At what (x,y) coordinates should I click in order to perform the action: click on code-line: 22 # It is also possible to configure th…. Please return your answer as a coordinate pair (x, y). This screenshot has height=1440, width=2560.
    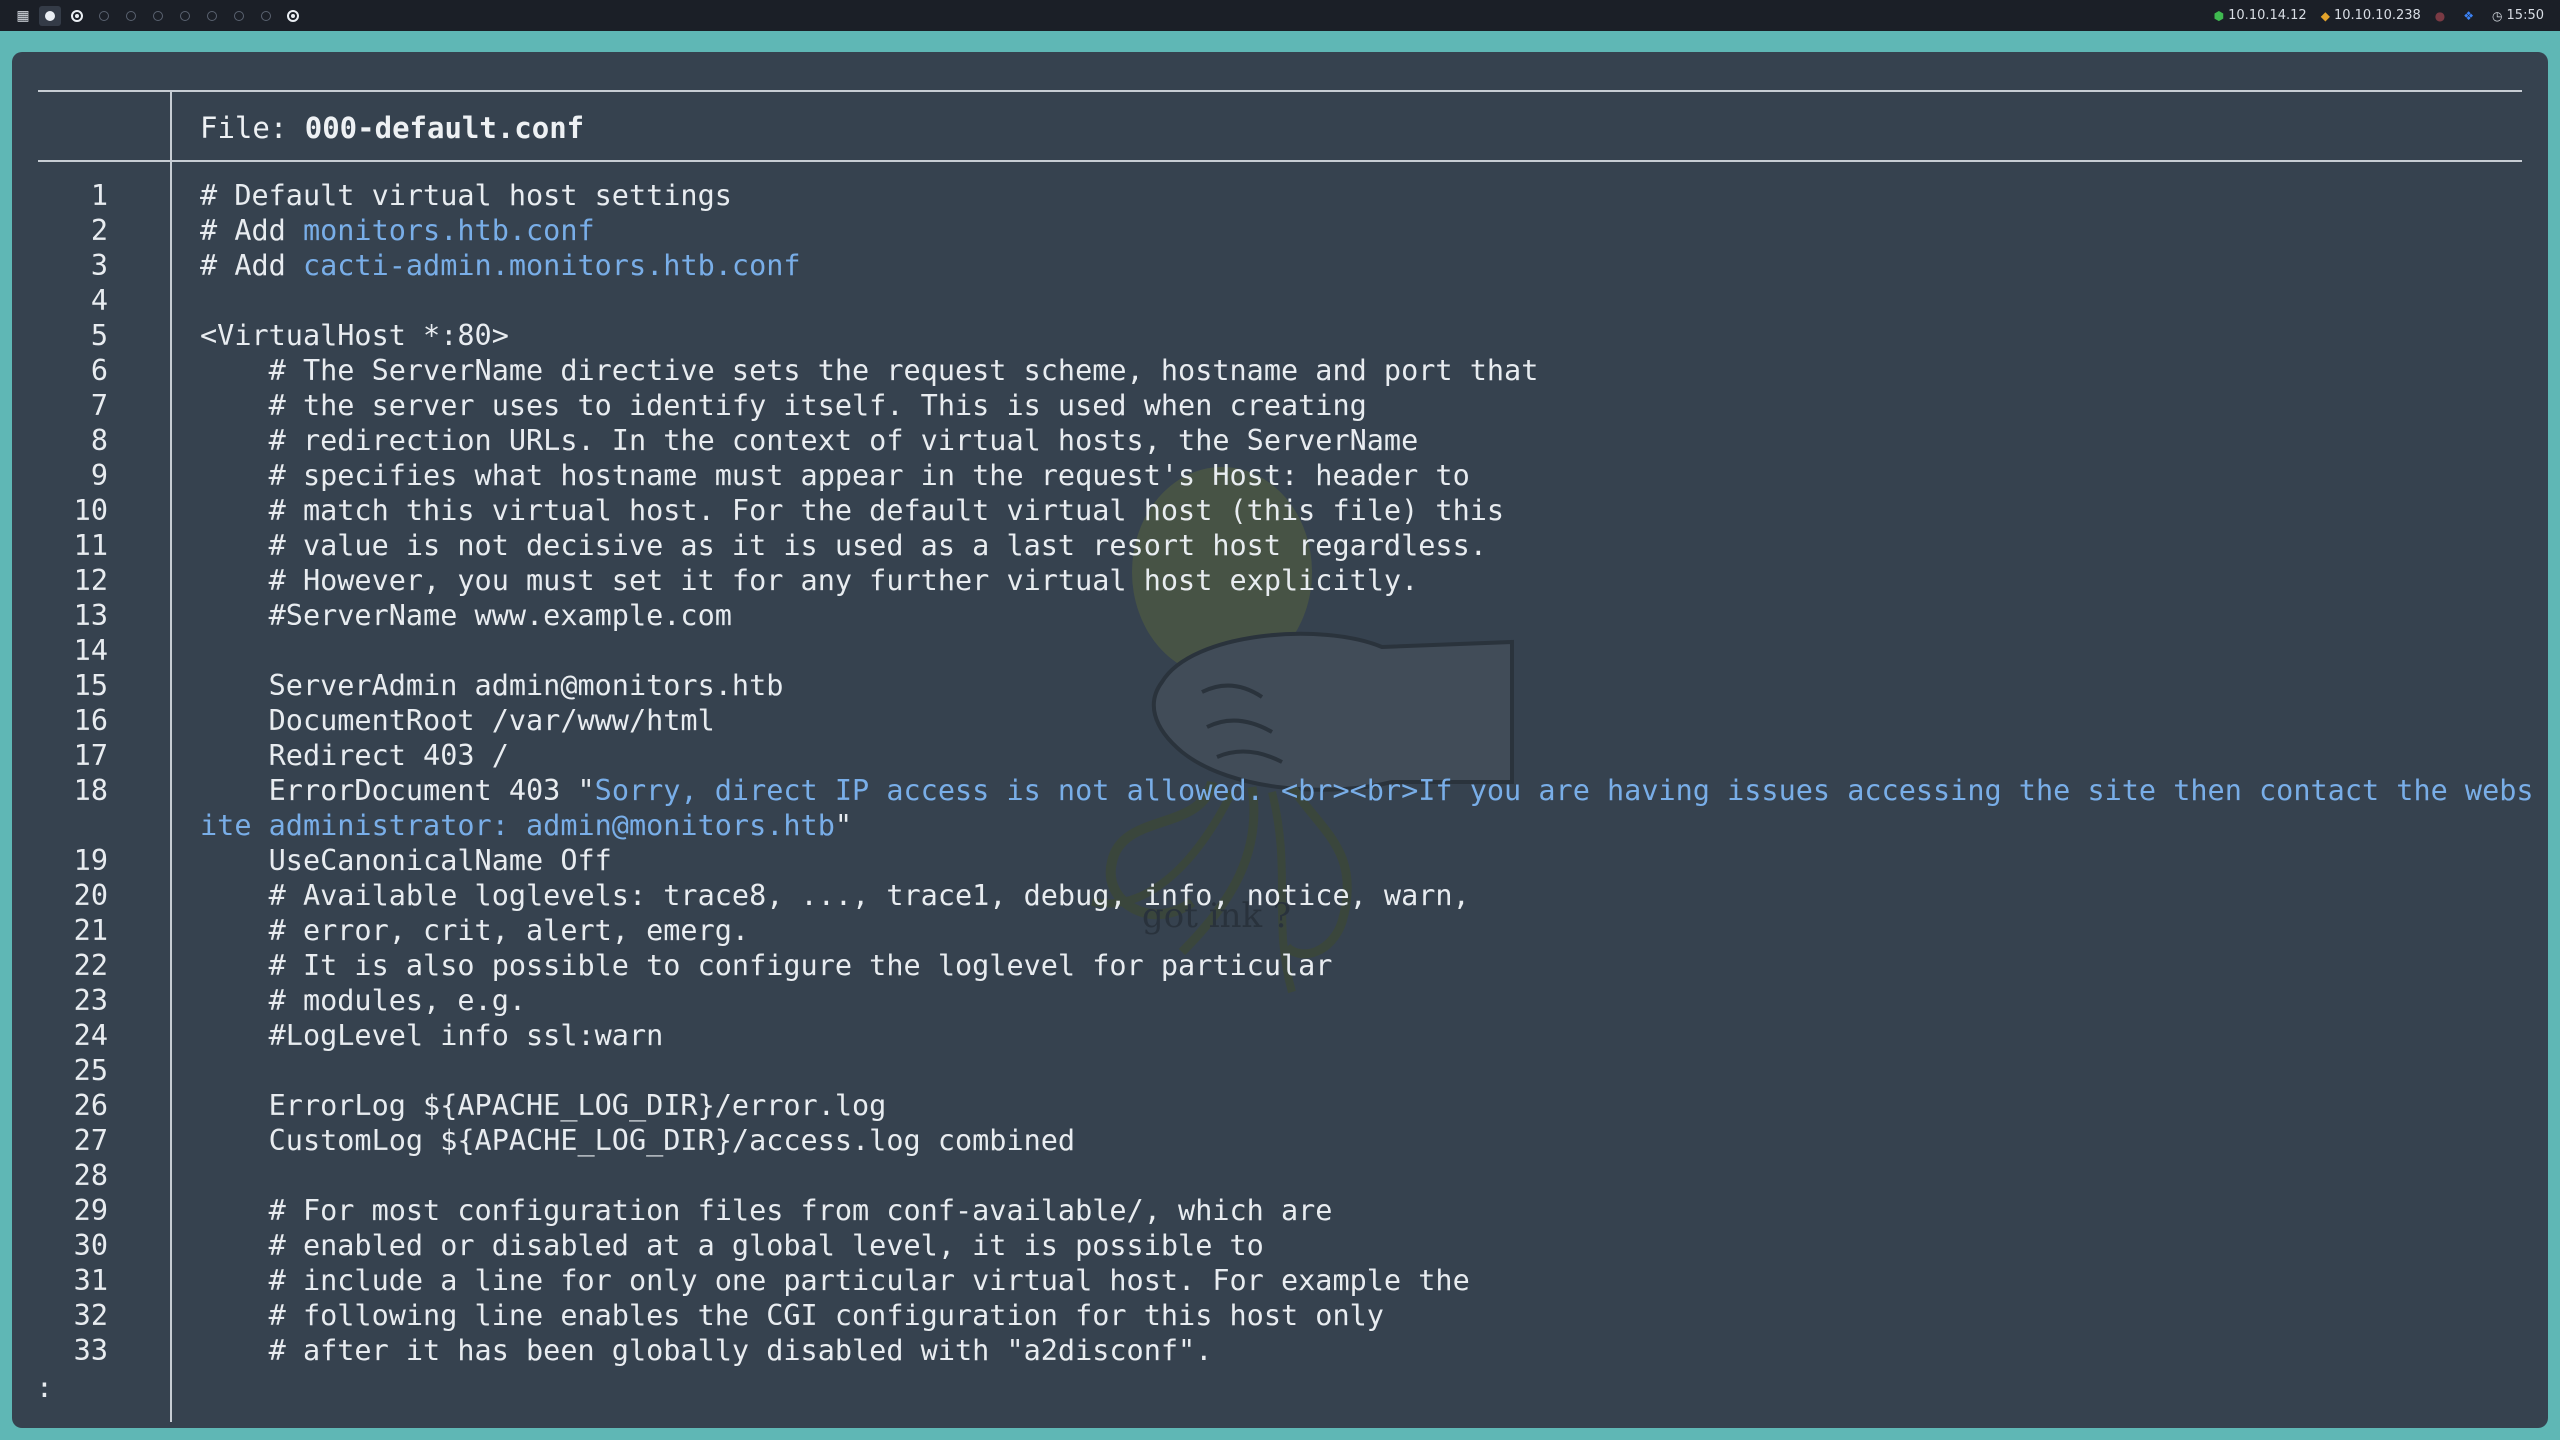
    Looking at the image, I should click on (1280, 965).